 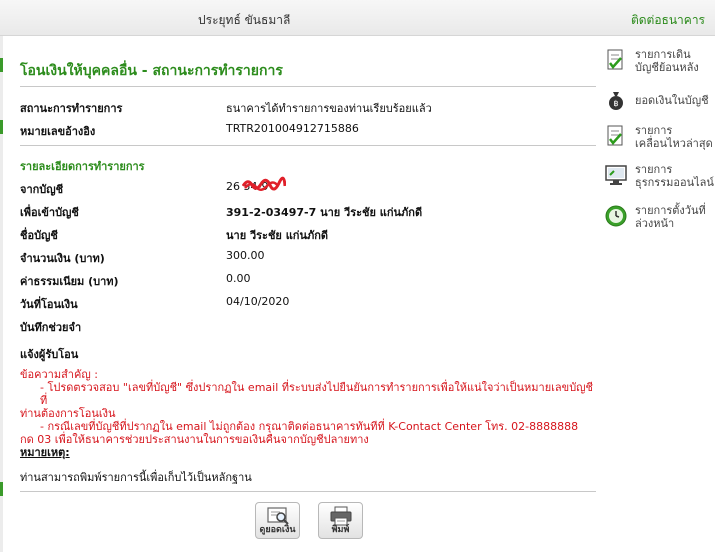 I want to click on redaction-scribble-icon, so click(x=264, y=183).